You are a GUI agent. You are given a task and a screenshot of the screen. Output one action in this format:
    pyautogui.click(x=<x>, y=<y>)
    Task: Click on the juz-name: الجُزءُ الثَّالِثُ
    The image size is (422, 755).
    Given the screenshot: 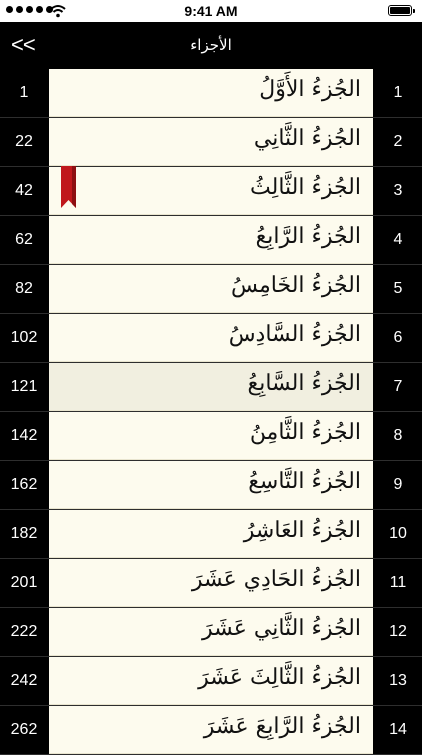 What is the action you would take?
    pyautogui.click(x=305, y=187)
    